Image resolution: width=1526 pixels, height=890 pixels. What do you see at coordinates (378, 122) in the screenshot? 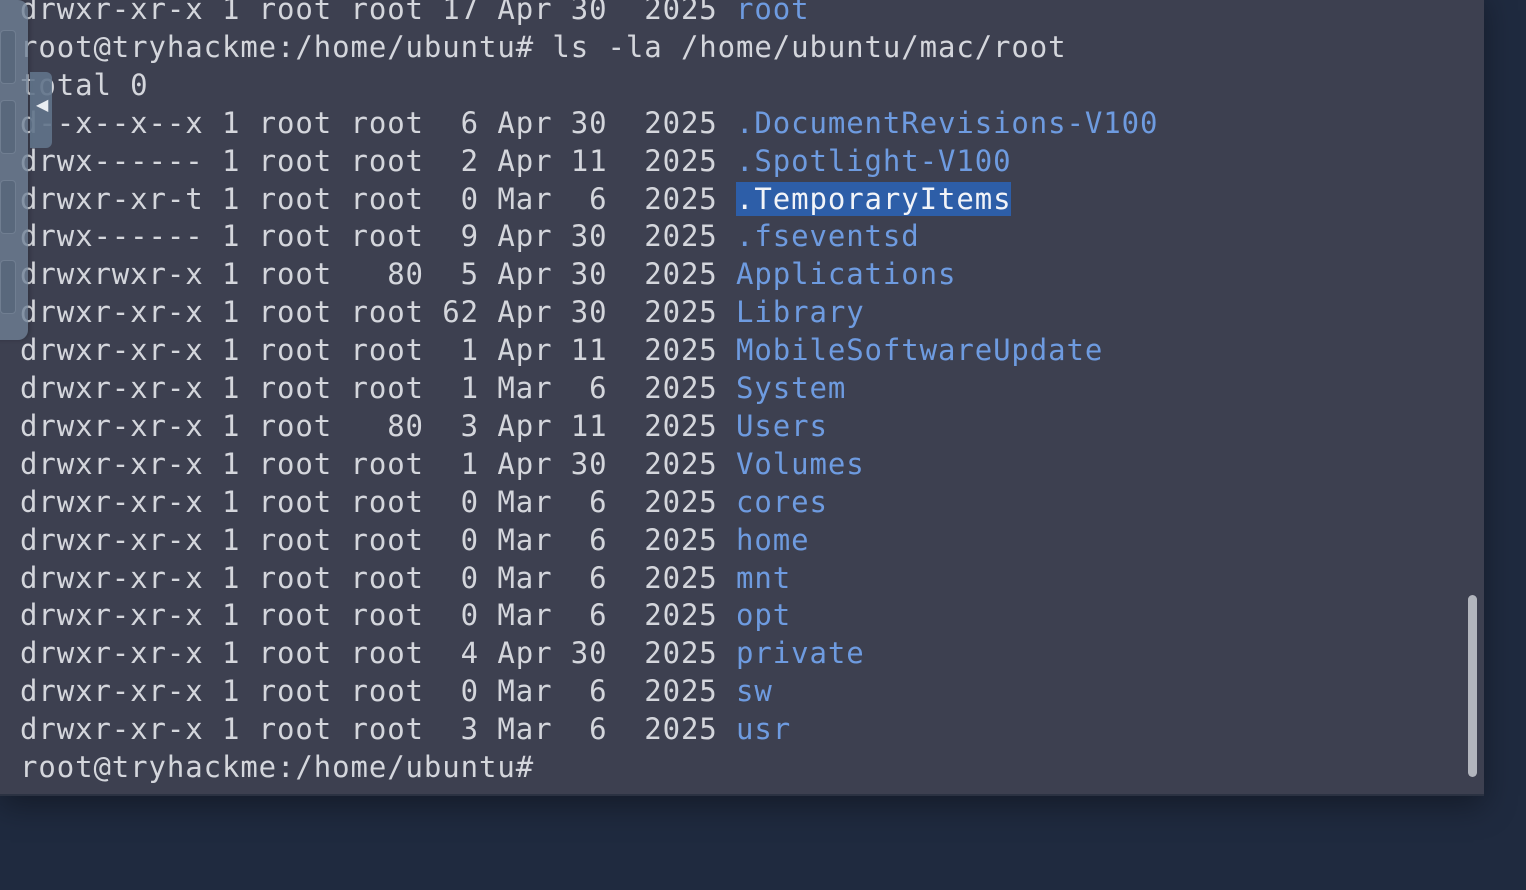
I see `file-permissions-meta: d--x--x--x 1 root root 6 Apr 30 2025` at bounding box center [378, 122].